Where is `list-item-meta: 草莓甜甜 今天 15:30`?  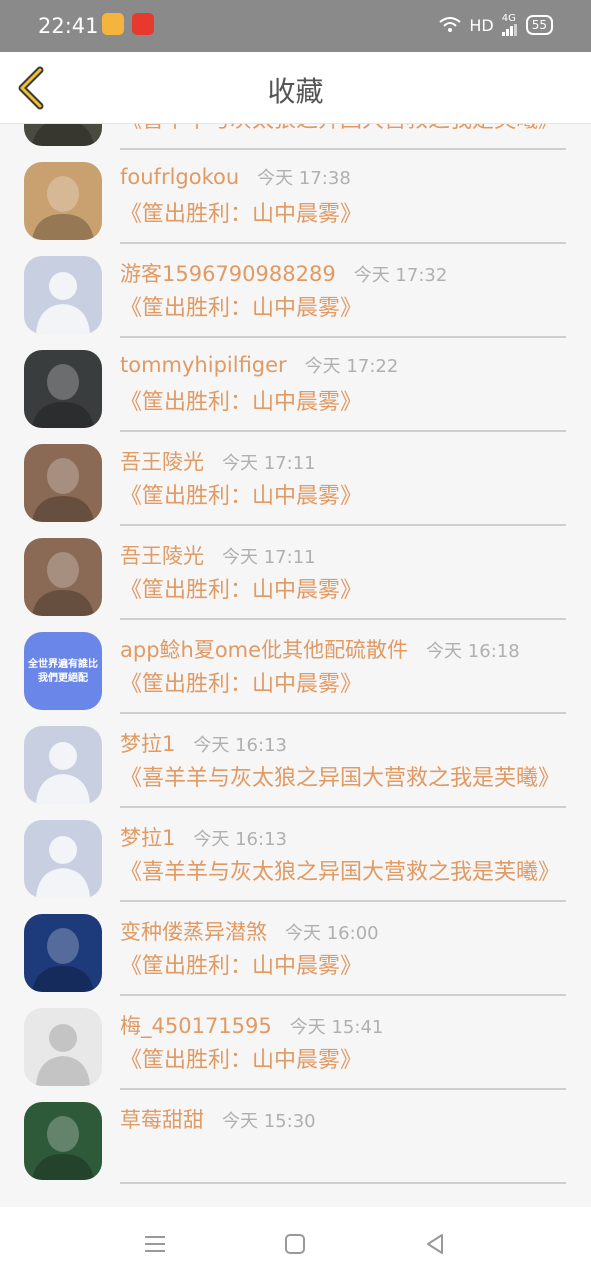 list-item-meta: 草莓甜甜 今天 15:30 is located at coordinates (343, 1121).